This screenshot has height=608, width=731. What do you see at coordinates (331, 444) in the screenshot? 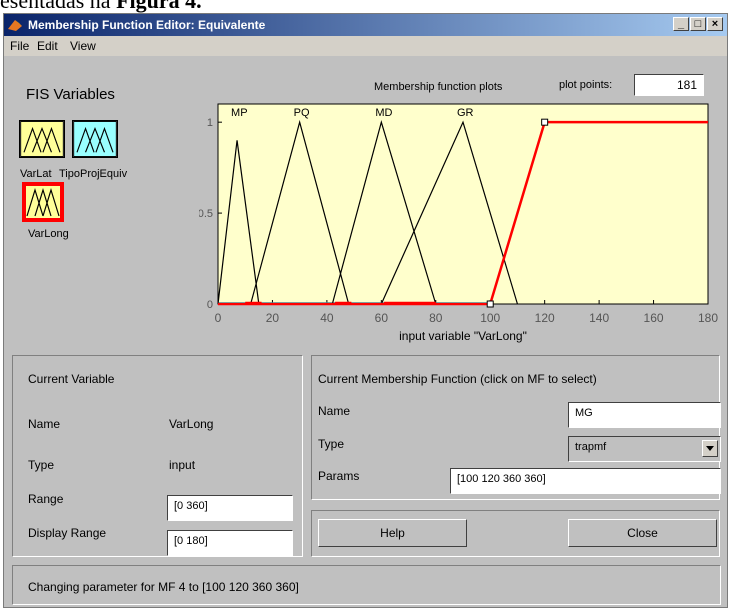
I see `mf-type-label: Type` at bounding box center [331, 444].